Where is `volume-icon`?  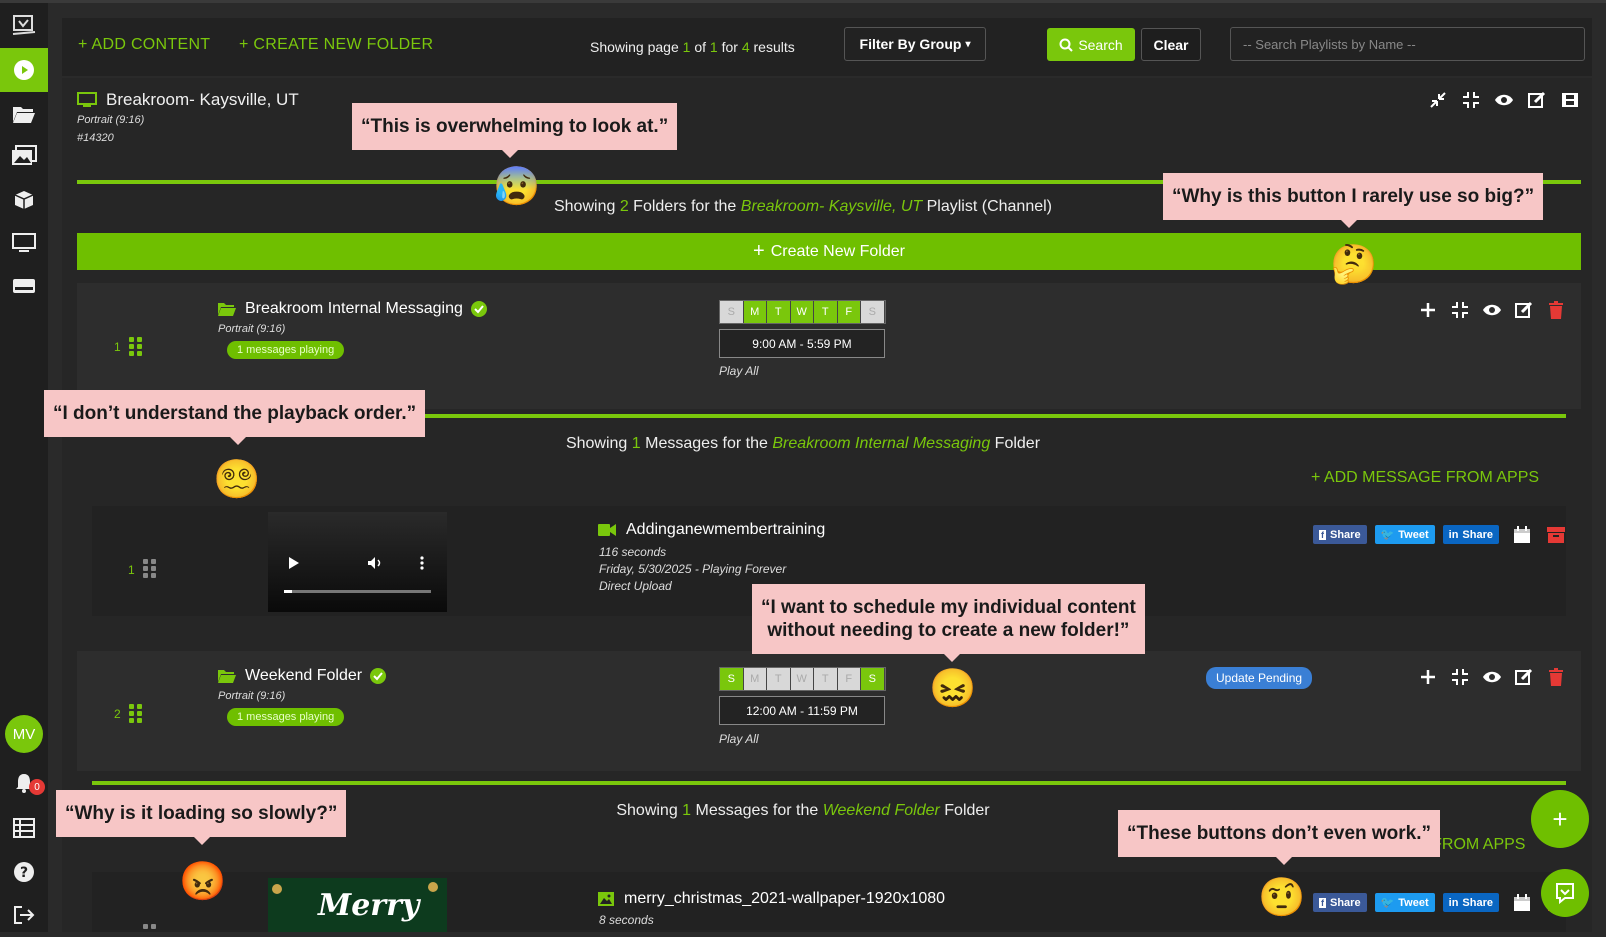
volume-icon is located at coordinates (375, 563).